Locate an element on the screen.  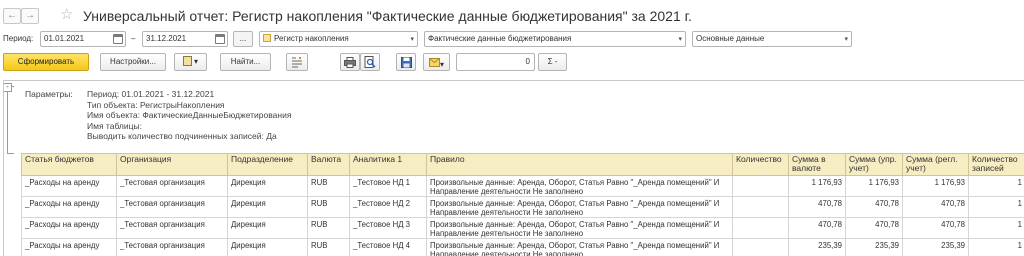
table-cell: _Тестовое НД 2 is located at coordinates (388, 207).